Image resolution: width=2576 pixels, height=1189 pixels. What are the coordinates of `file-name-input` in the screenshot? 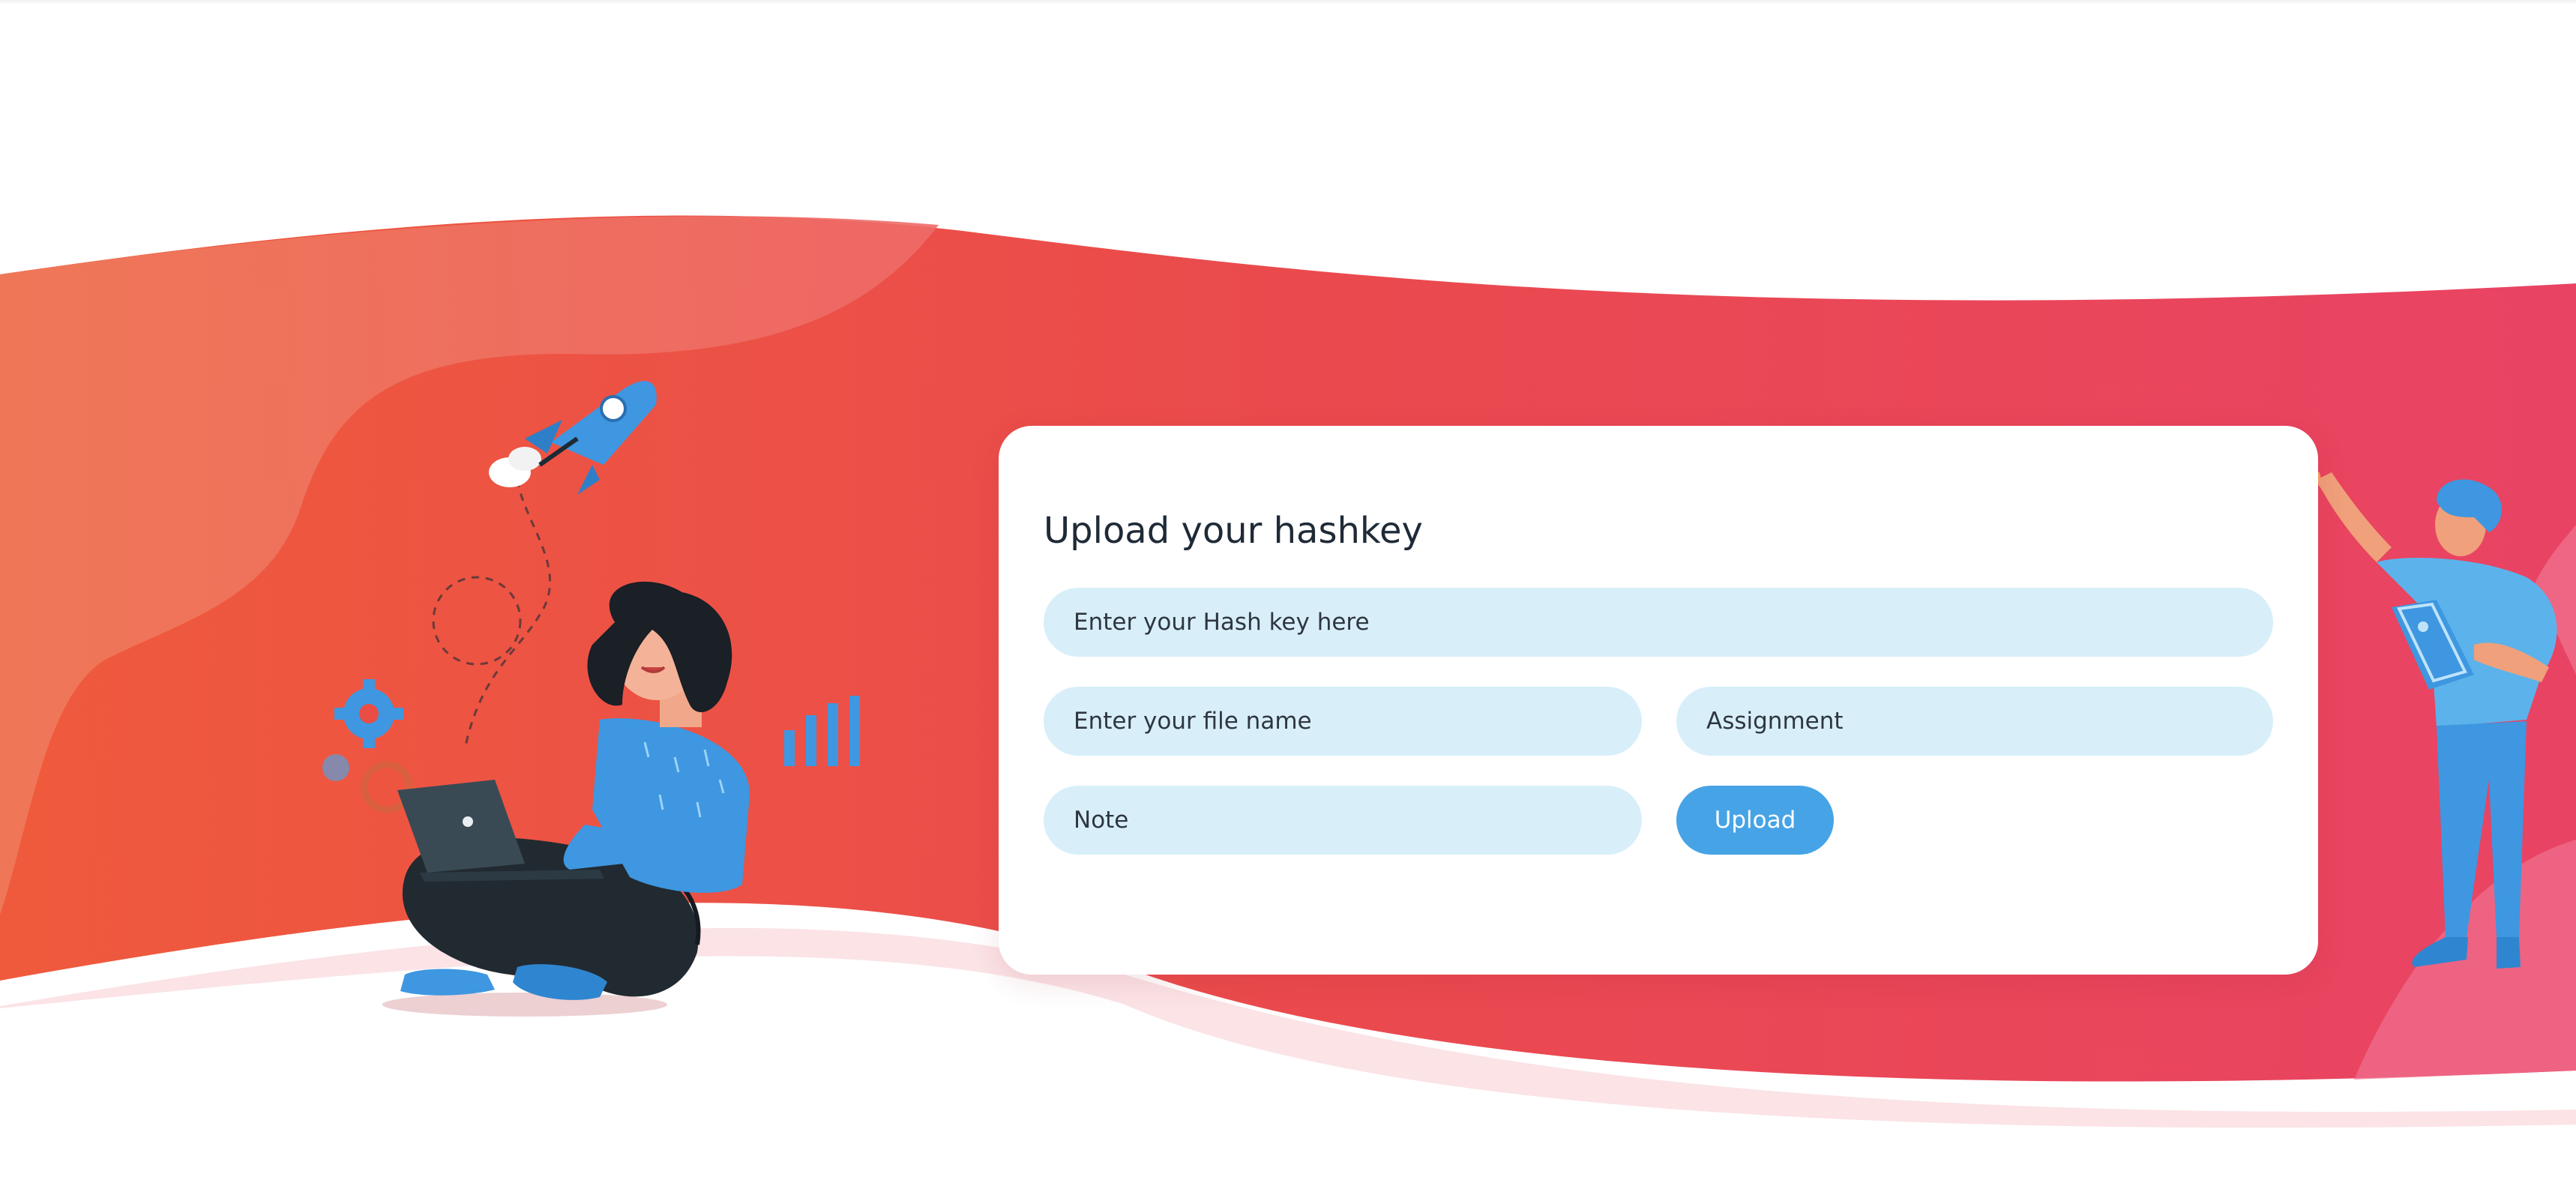 It's located at (1343, 722).